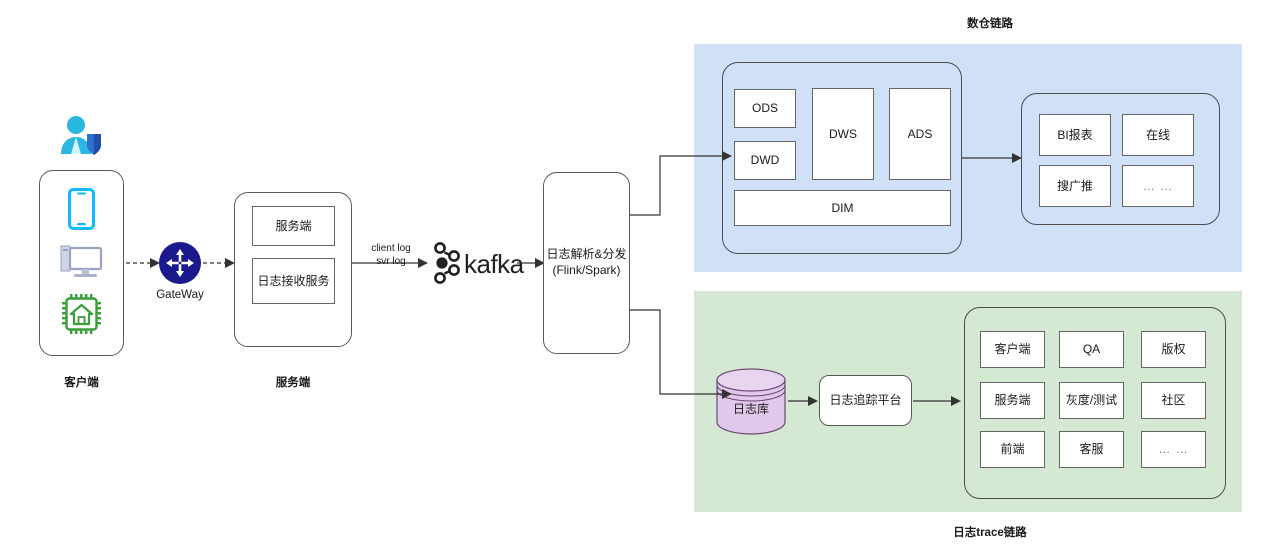 The image size is (1280, 559). I want to click on dw-layer-dim: DIM, so click(842, 208).